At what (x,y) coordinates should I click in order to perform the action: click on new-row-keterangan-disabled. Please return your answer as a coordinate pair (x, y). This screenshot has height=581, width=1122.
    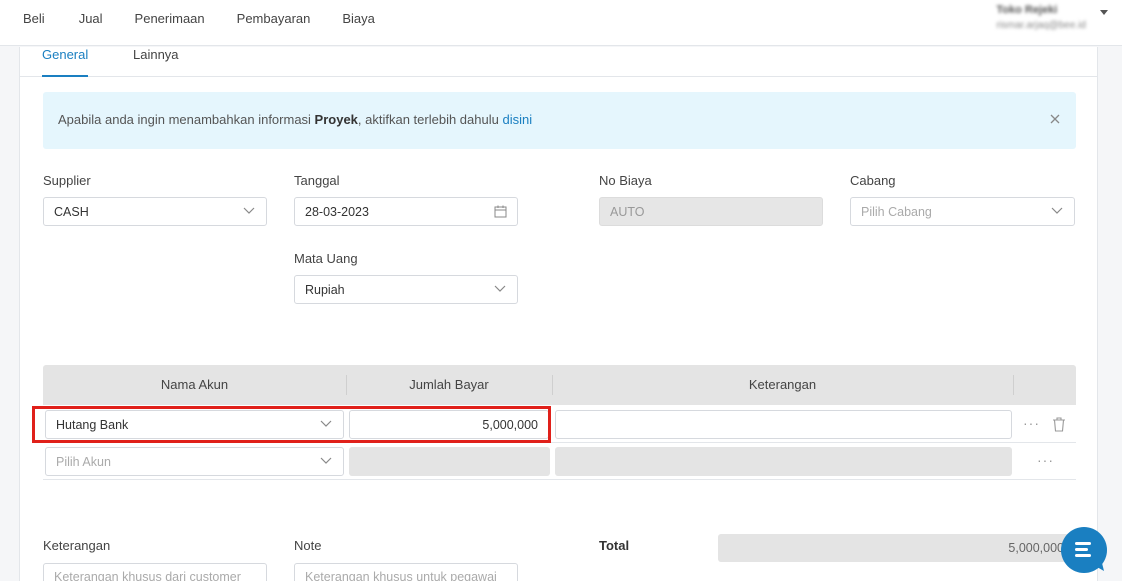
    Looking at the image, I should click on (783, 461).